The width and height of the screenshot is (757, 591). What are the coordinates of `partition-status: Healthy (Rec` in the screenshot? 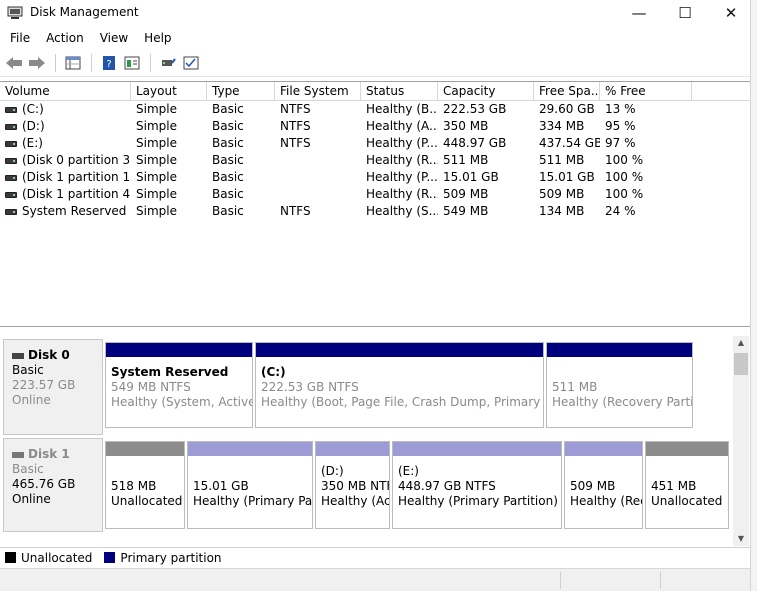 It's located at (606, 501).